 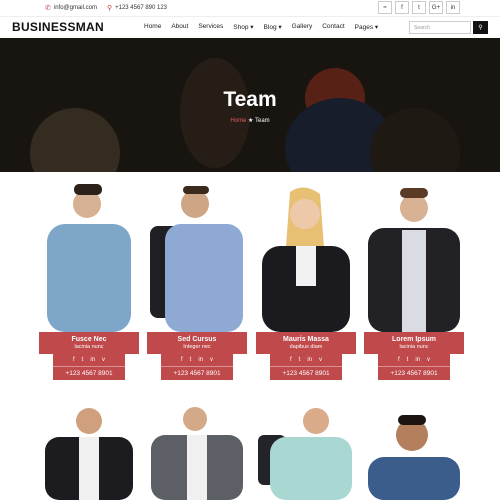 I want to click on nav-item-about: About, so click(x=179, y=27).